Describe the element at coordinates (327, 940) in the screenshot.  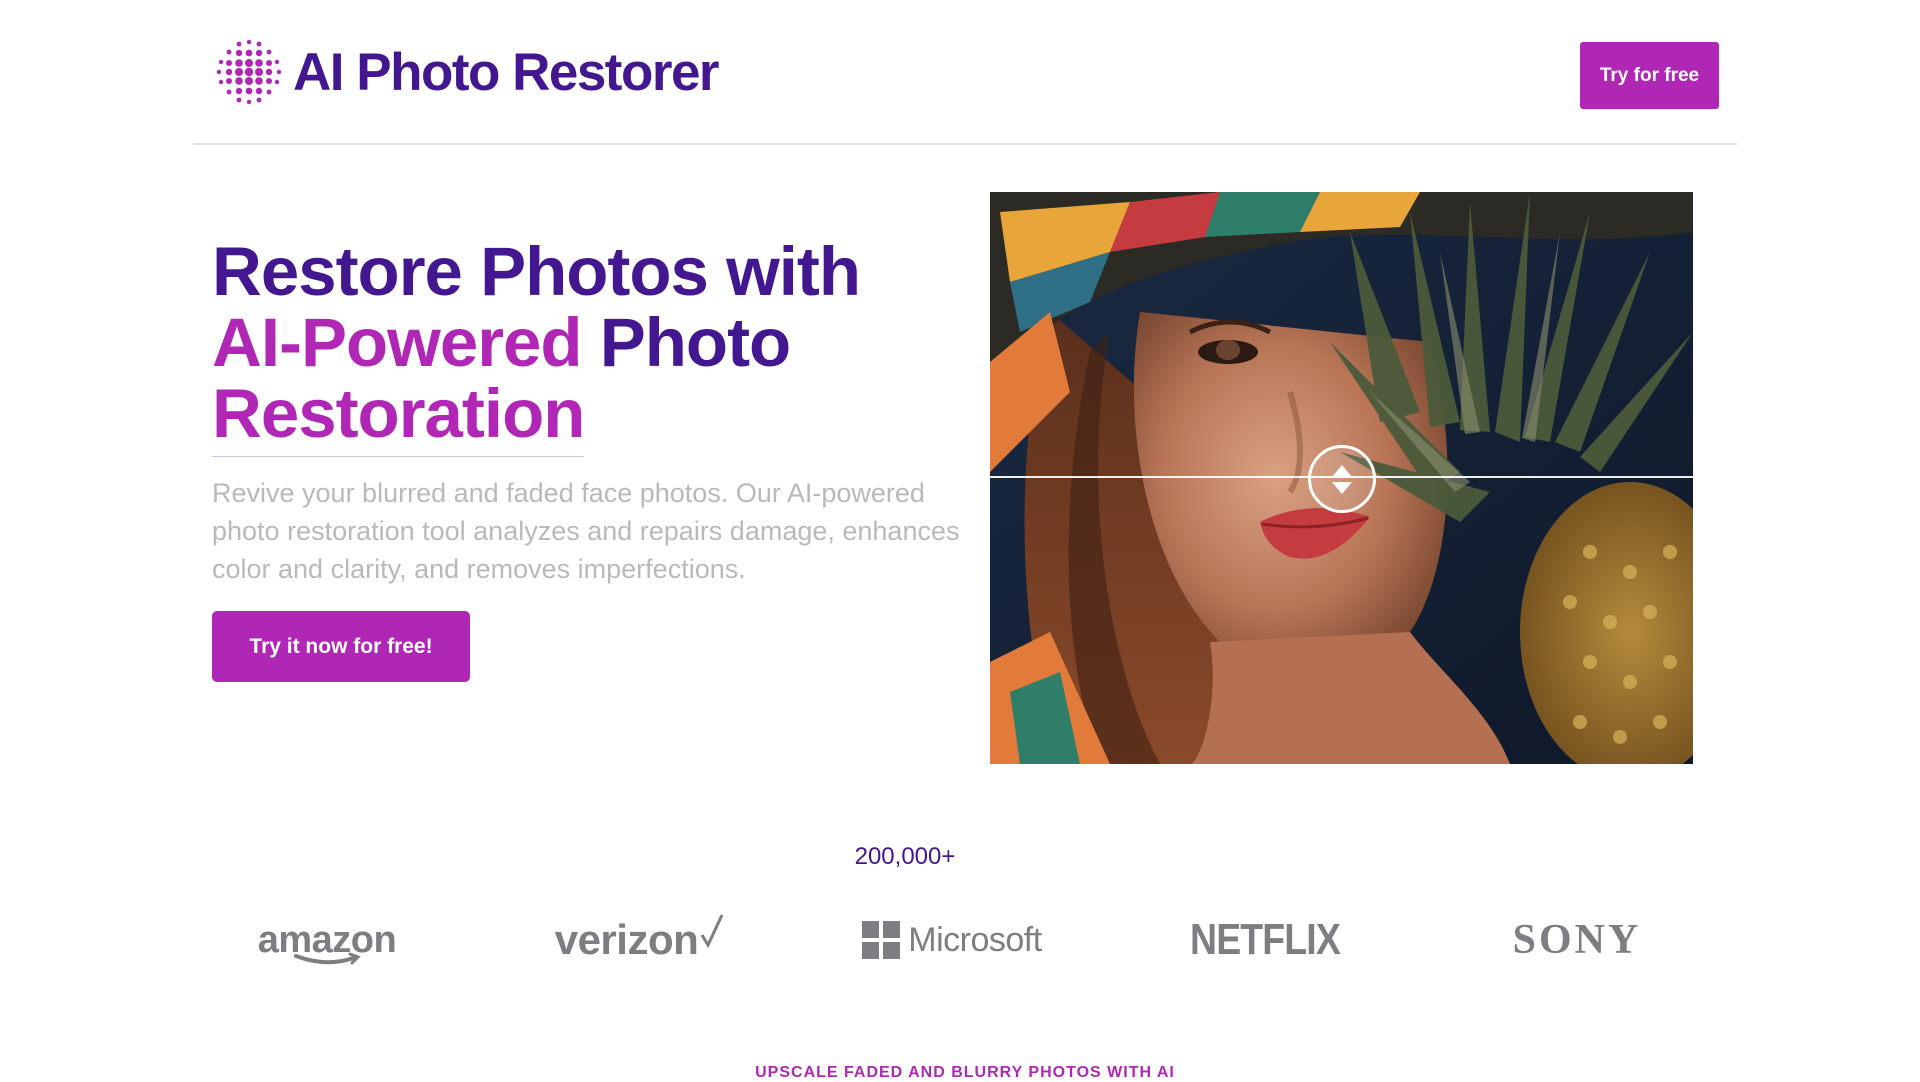
I see `amazon-logo: amazon` at that location.